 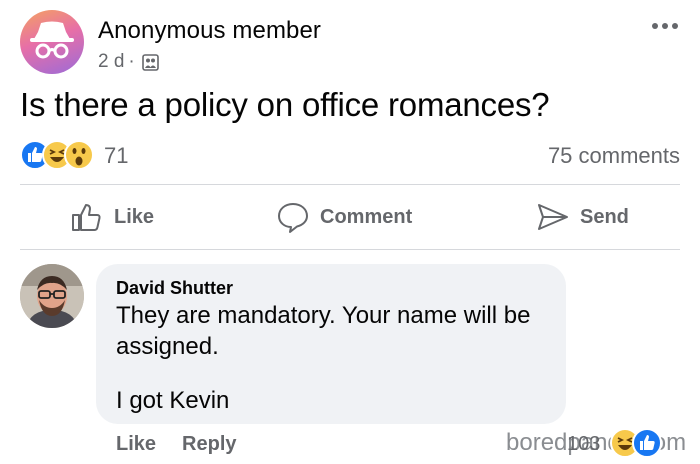 I want to click on comment-author: David Shutter, so click(x=174, y=288).